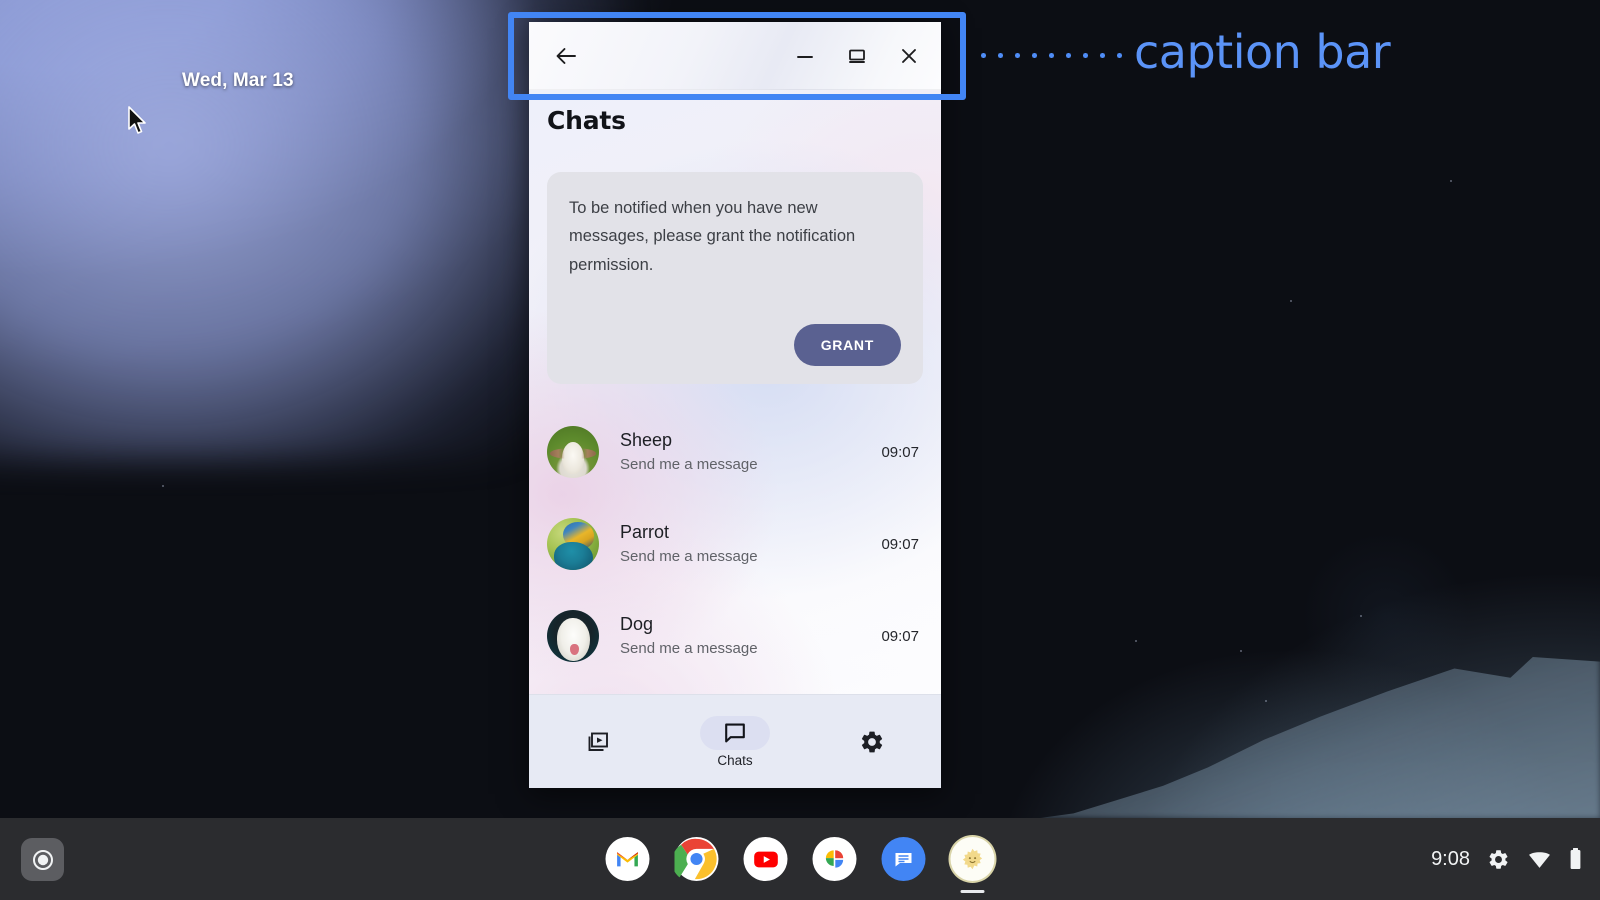 The image size is (1600, 900). I want to click on back-button, so click(567, 56).